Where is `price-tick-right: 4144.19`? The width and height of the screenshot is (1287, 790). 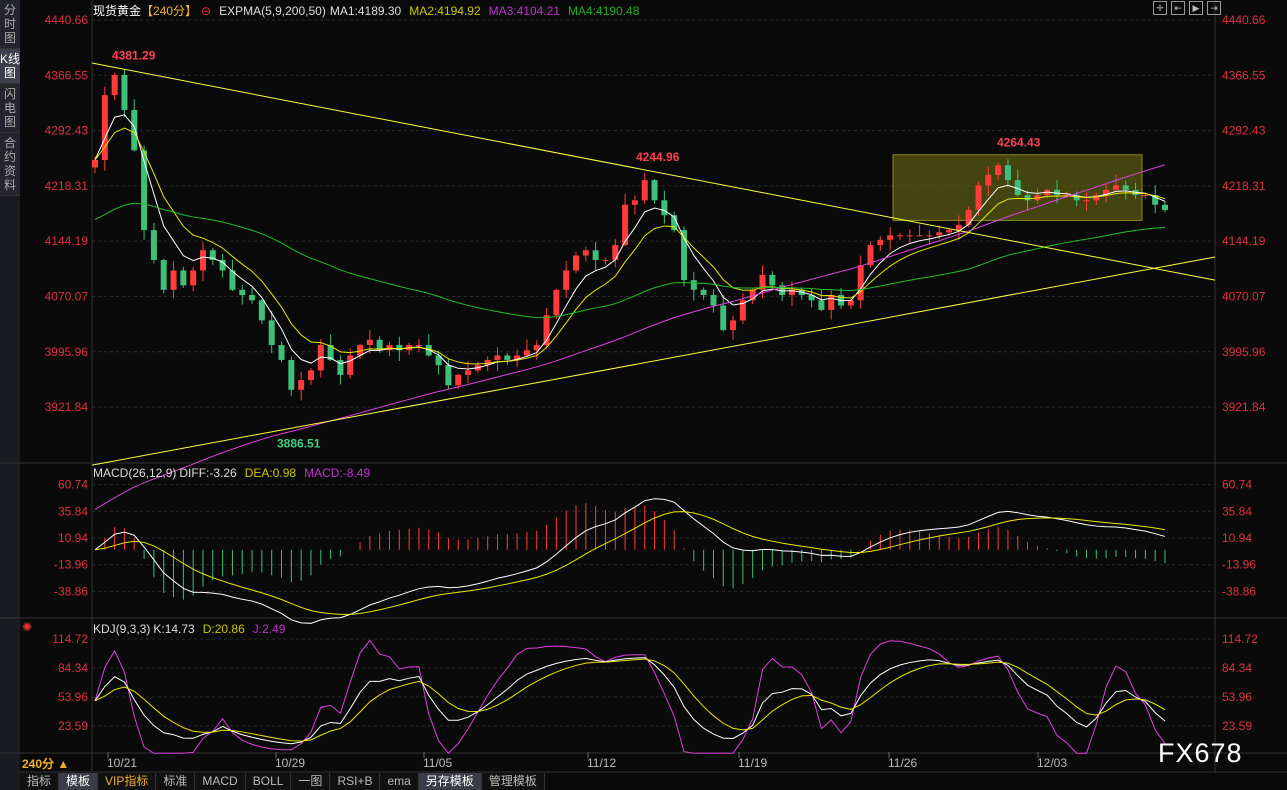
price-tick-right: 4144.19 is located at coordinates (1244, 241).